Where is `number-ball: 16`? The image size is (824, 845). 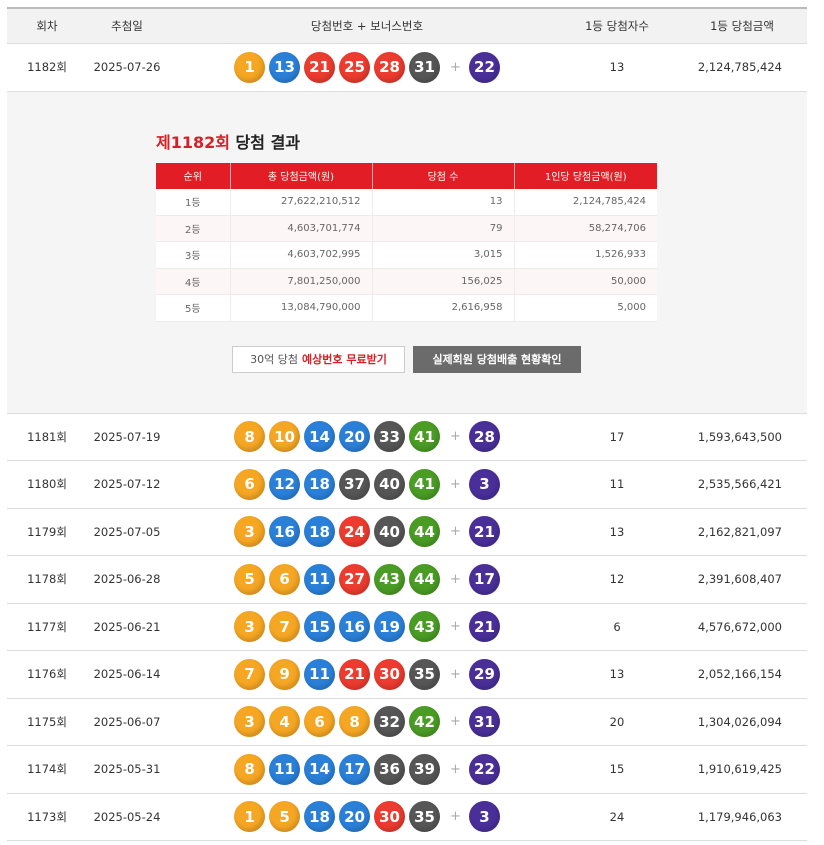
number-ball: 16 is located at coordinates (355, 627).